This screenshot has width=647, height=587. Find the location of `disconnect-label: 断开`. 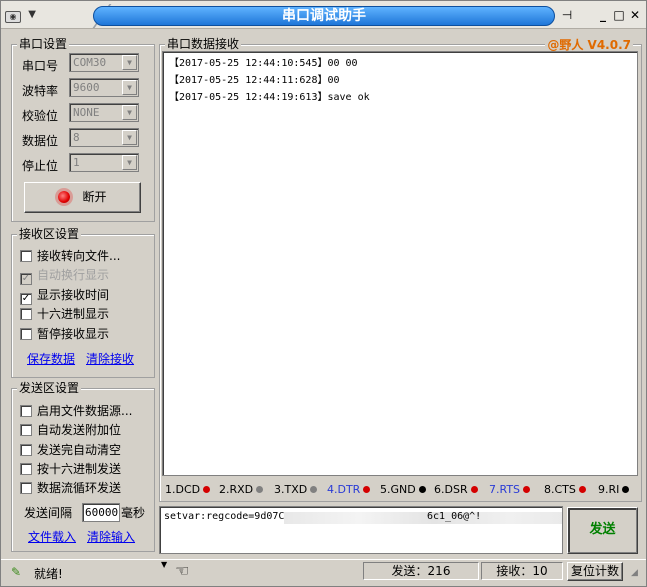

disconnect-label: 断开 is located at coordinates (94, 197).